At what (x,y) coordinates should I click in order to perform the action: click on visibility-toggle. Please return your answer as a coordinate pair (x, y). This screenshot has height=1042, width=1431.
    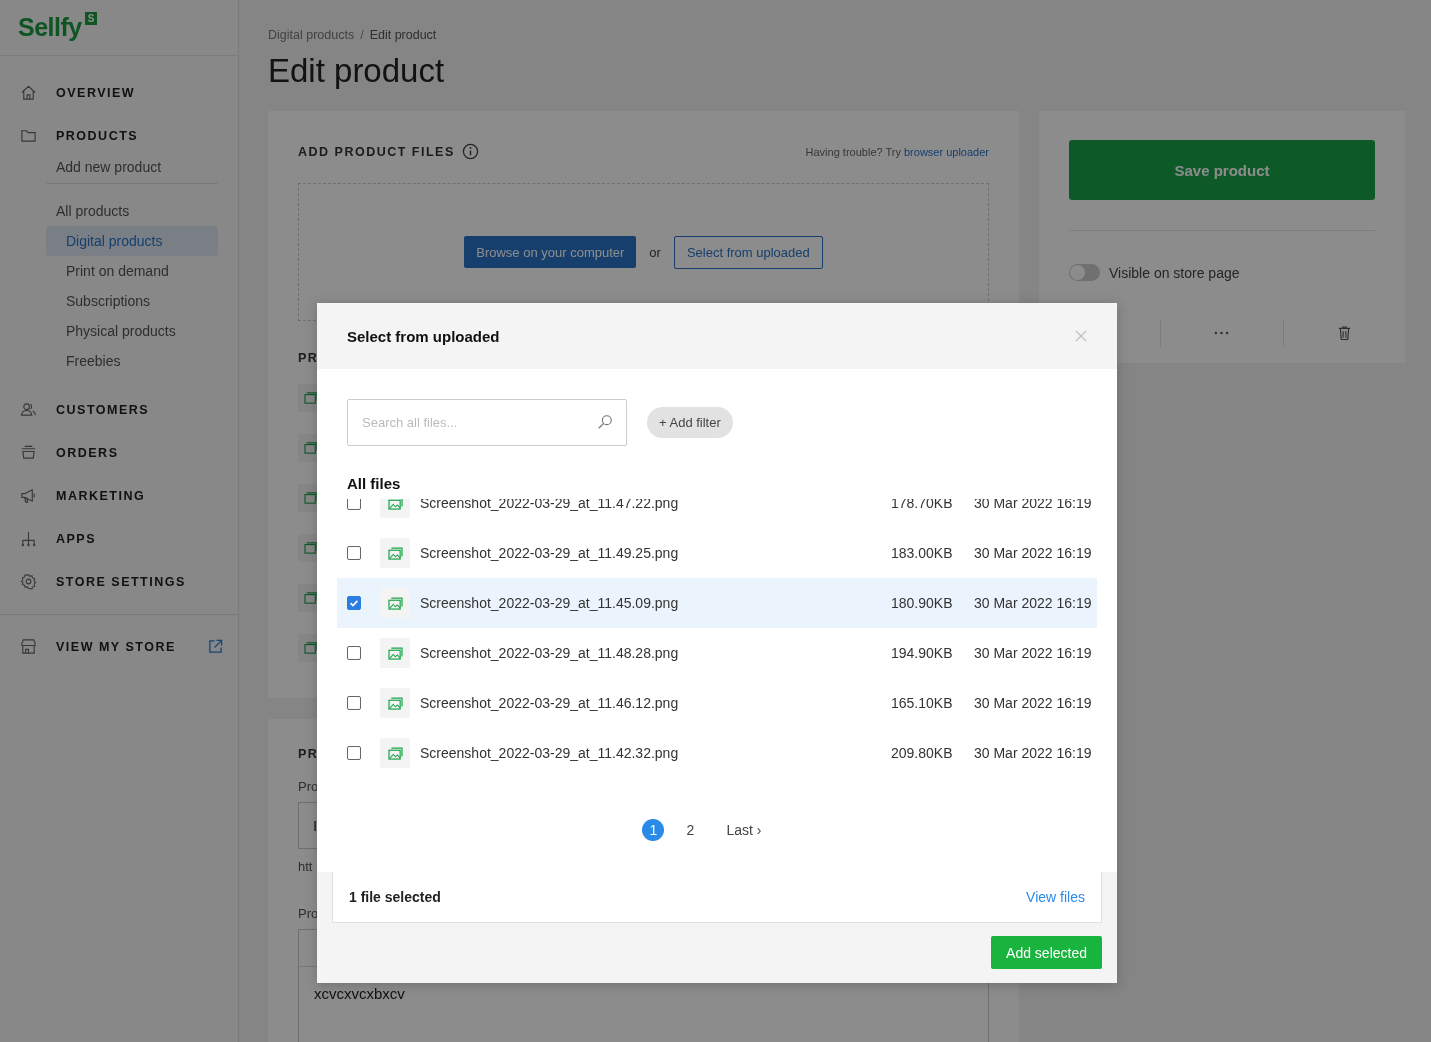
    Looking at the image, I should click on (1084, 272).